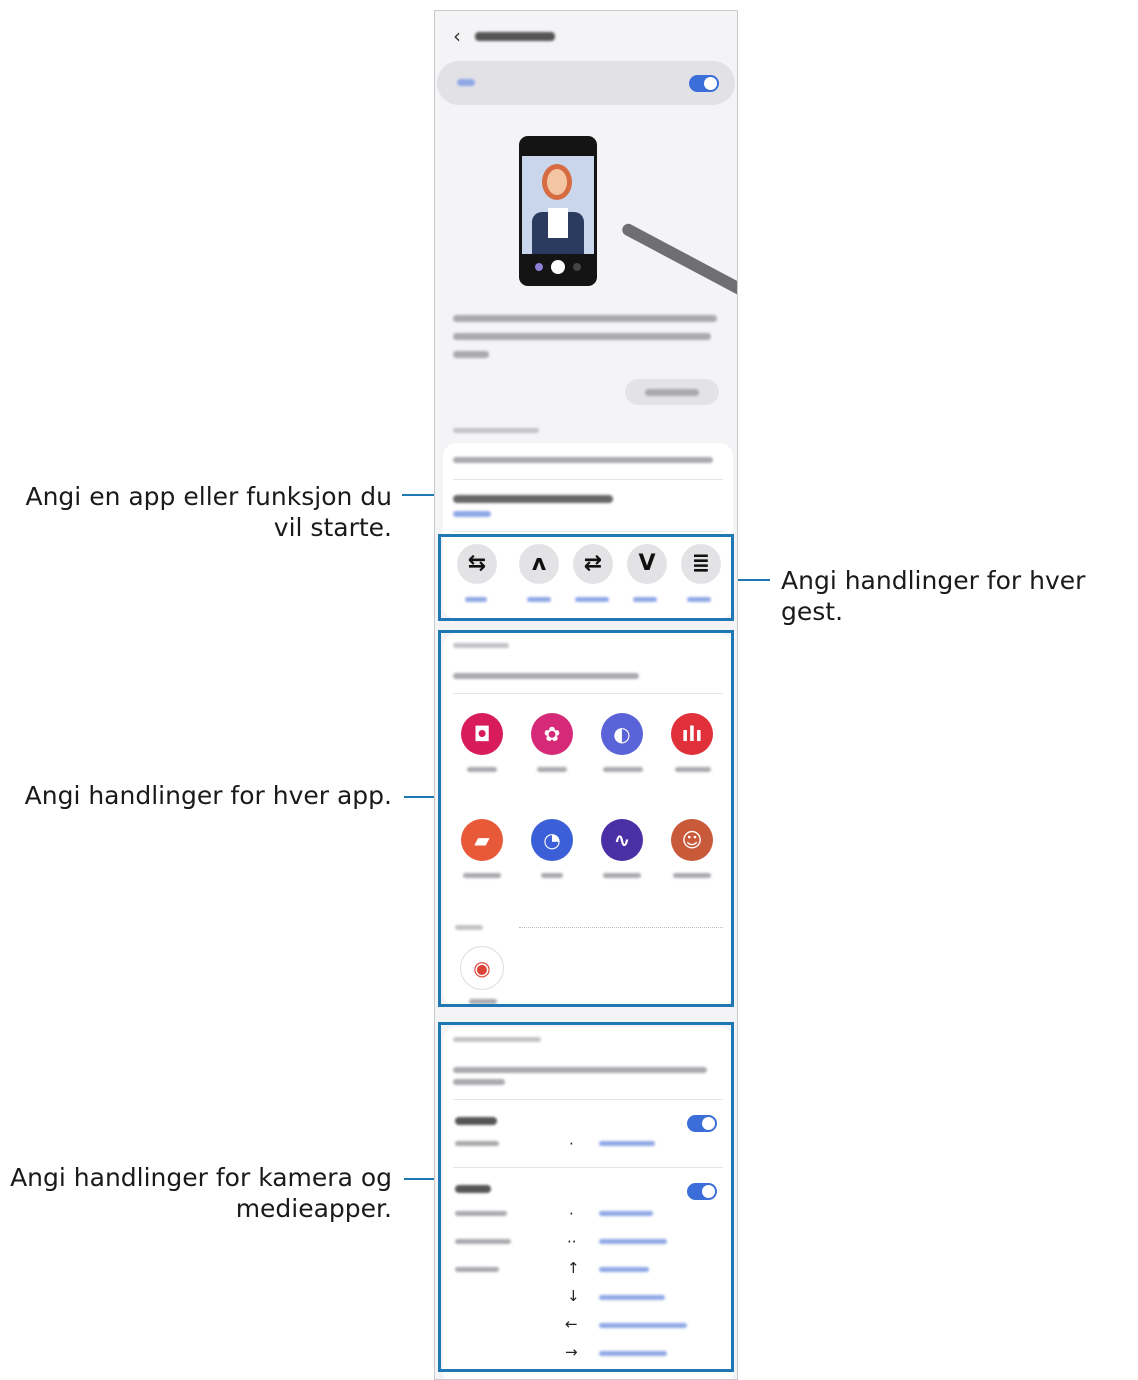 The image size is (1138, 1380). What do you see at coordinates (752, 580) in the screenshot?
I see `leader-each-gesture` at bounding box center [752, 580].